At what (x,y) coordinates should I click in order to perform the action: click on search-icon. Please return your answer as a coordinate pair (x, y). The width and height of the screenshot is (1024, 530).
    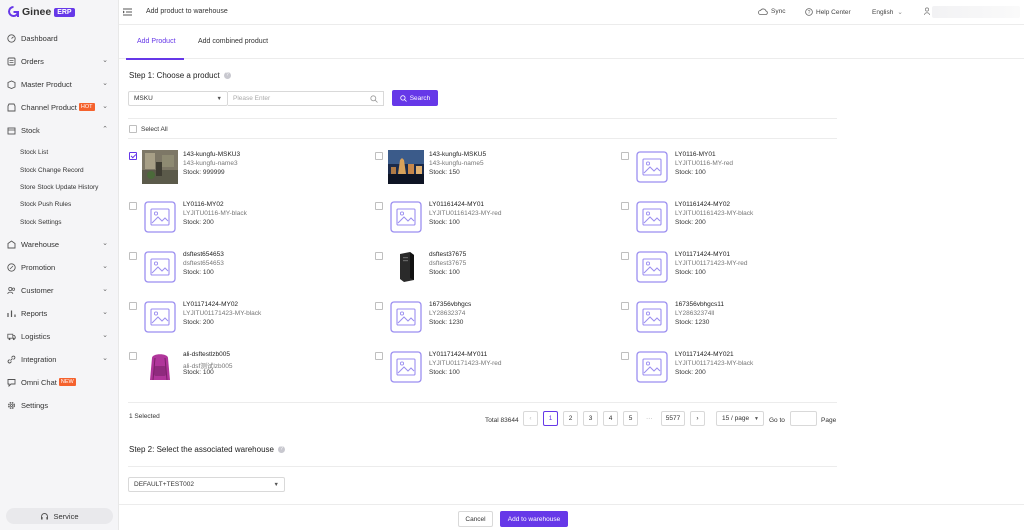
    Looking at the image, I should click on (403, 98).